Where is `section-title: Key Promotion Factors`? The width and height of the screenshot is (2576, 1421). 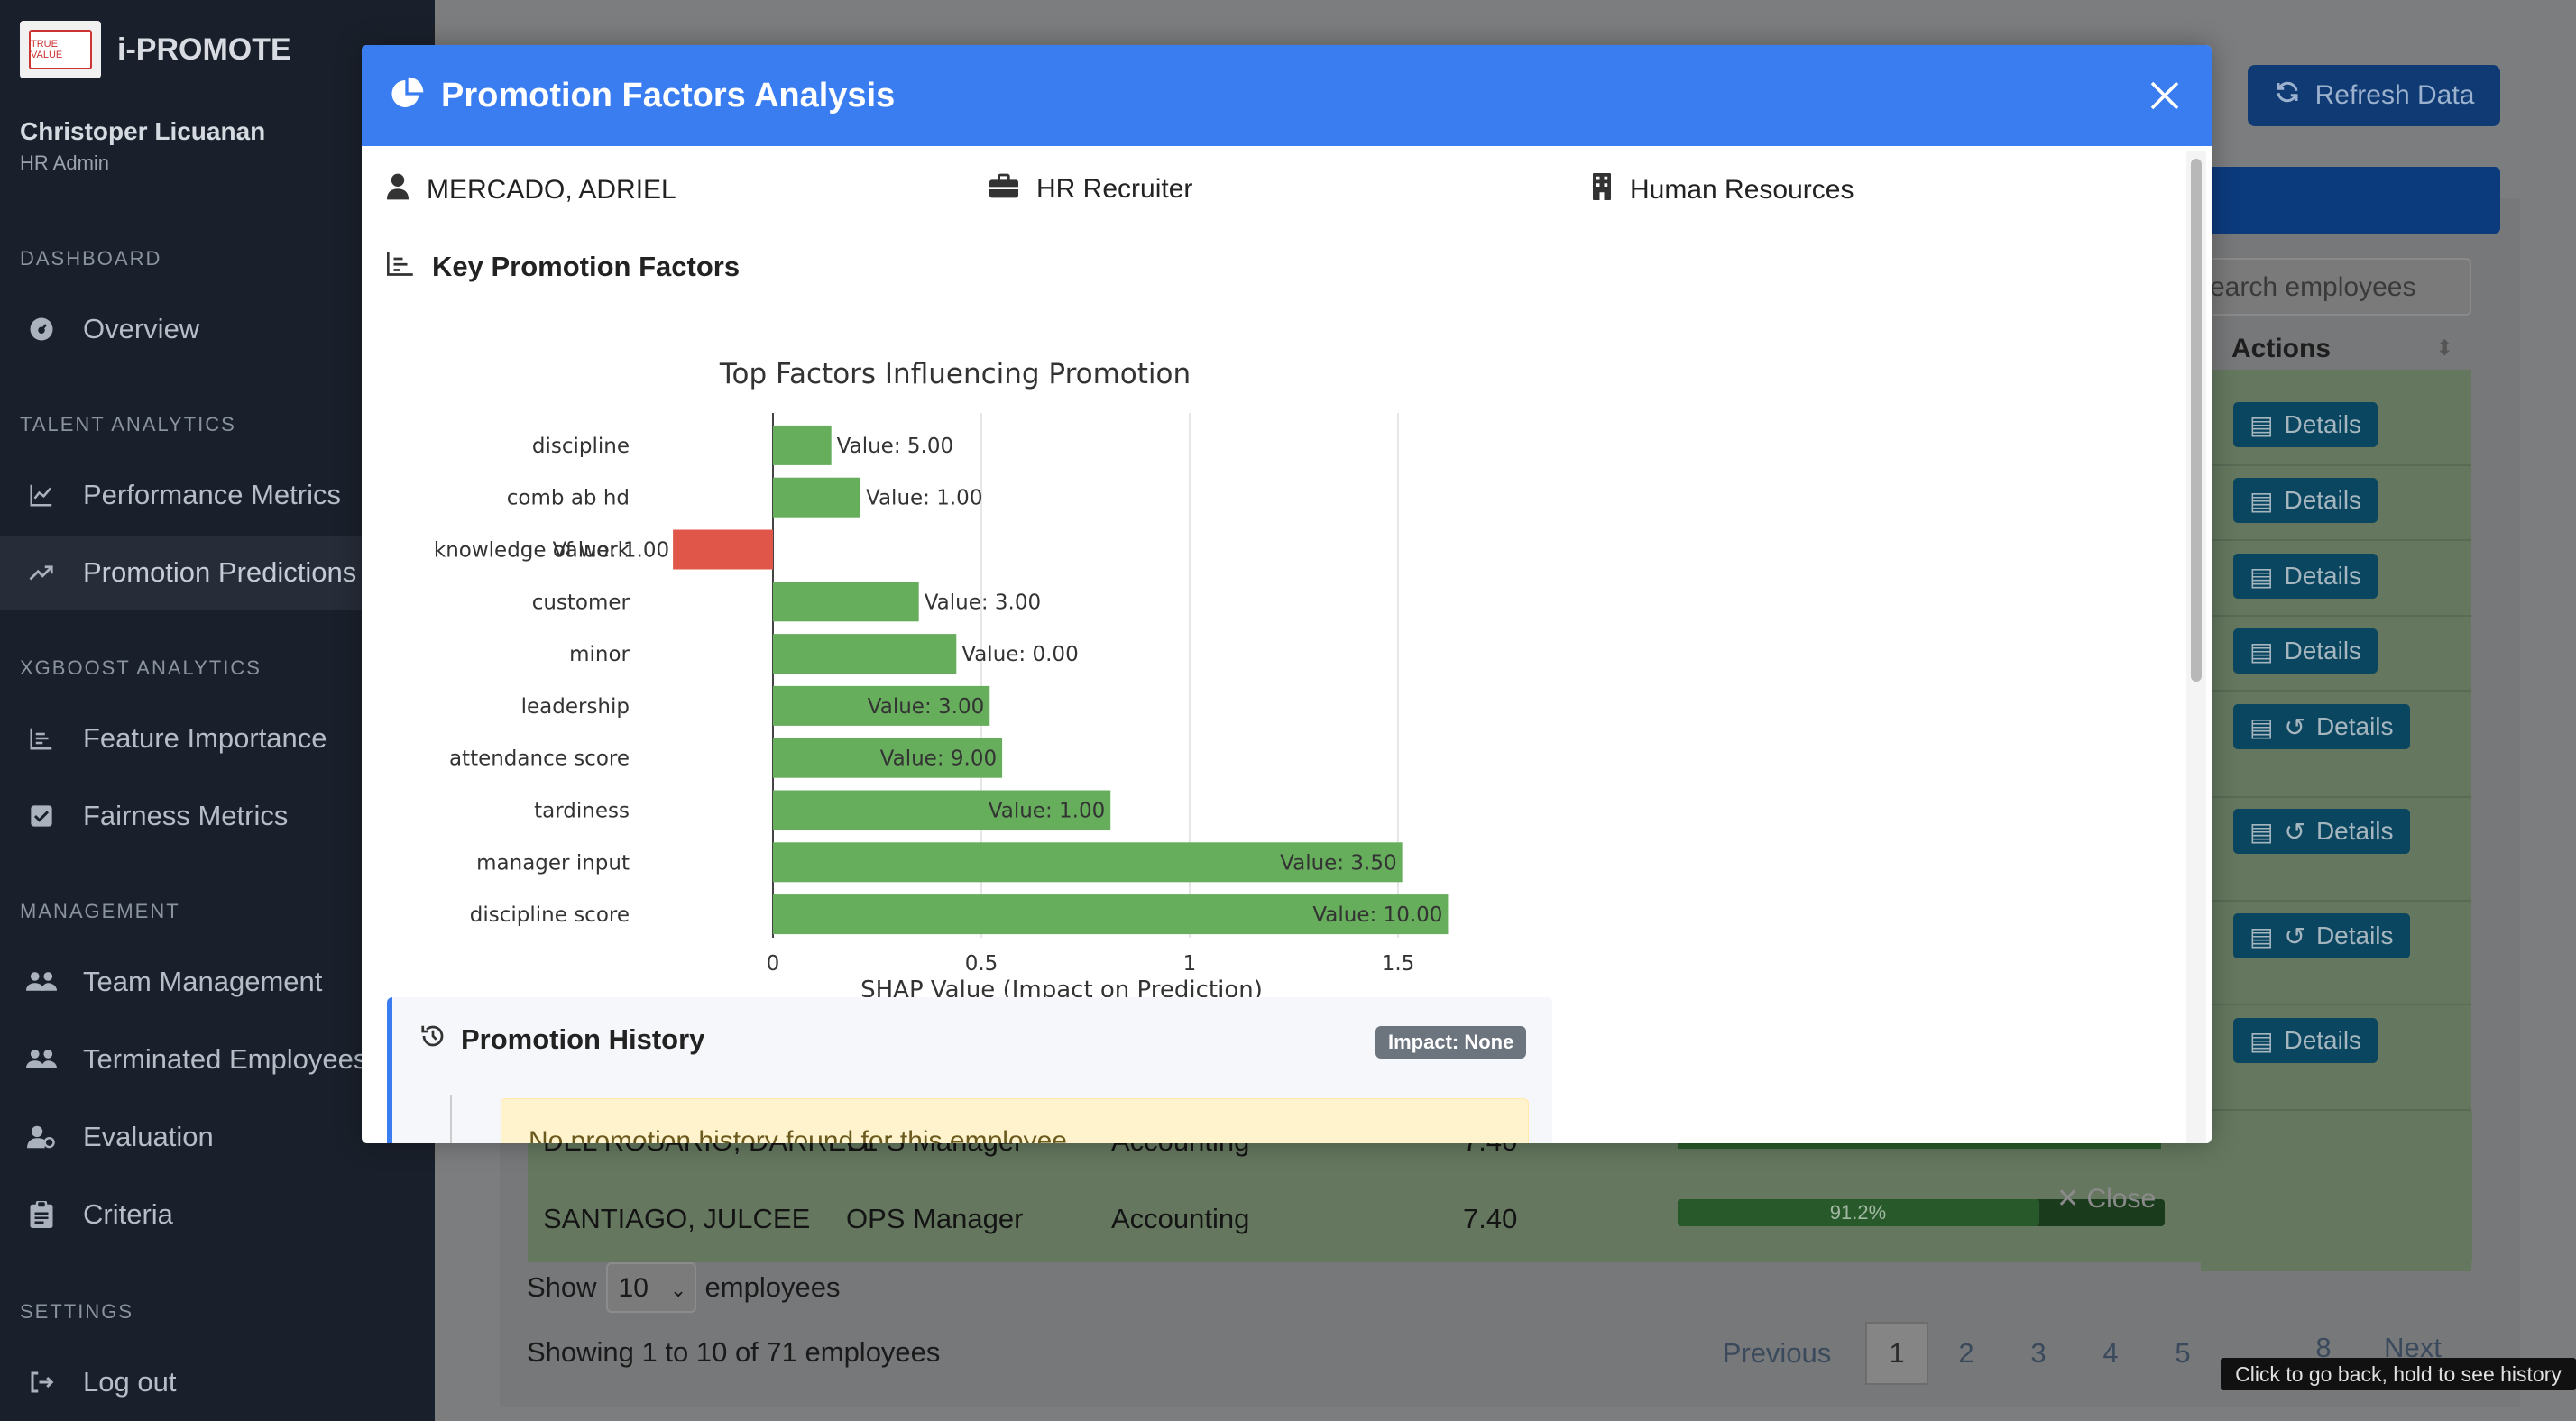 section-title: Key Promotion Factors is located at coordinates (563, 267).